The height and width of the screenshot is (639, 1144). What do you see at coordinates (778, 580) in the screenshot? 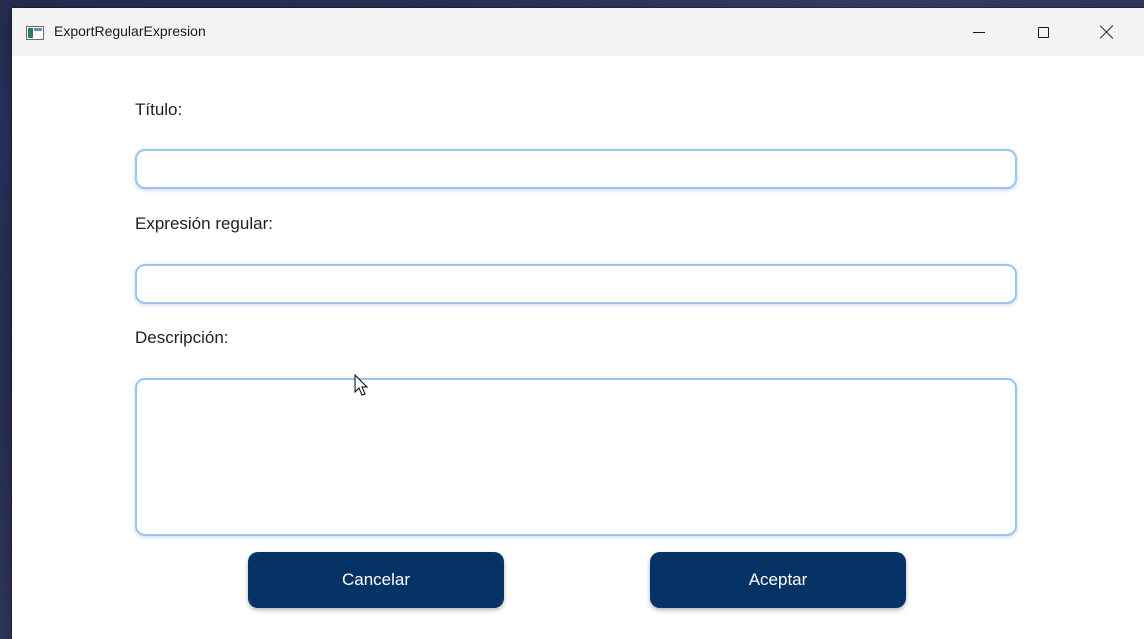
I see `accept-button: Aceptar` at bounding box center [778, 580].